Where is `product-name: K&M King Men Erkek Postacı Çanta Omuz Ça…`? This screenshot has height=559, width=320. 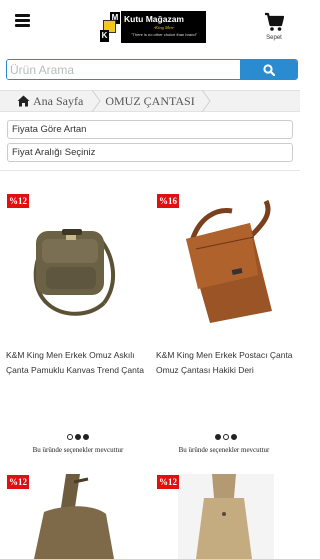
product-name: K&M King Men Erkek Postacı Çanta Omuz Ça… is located at coordinates (228, 363).